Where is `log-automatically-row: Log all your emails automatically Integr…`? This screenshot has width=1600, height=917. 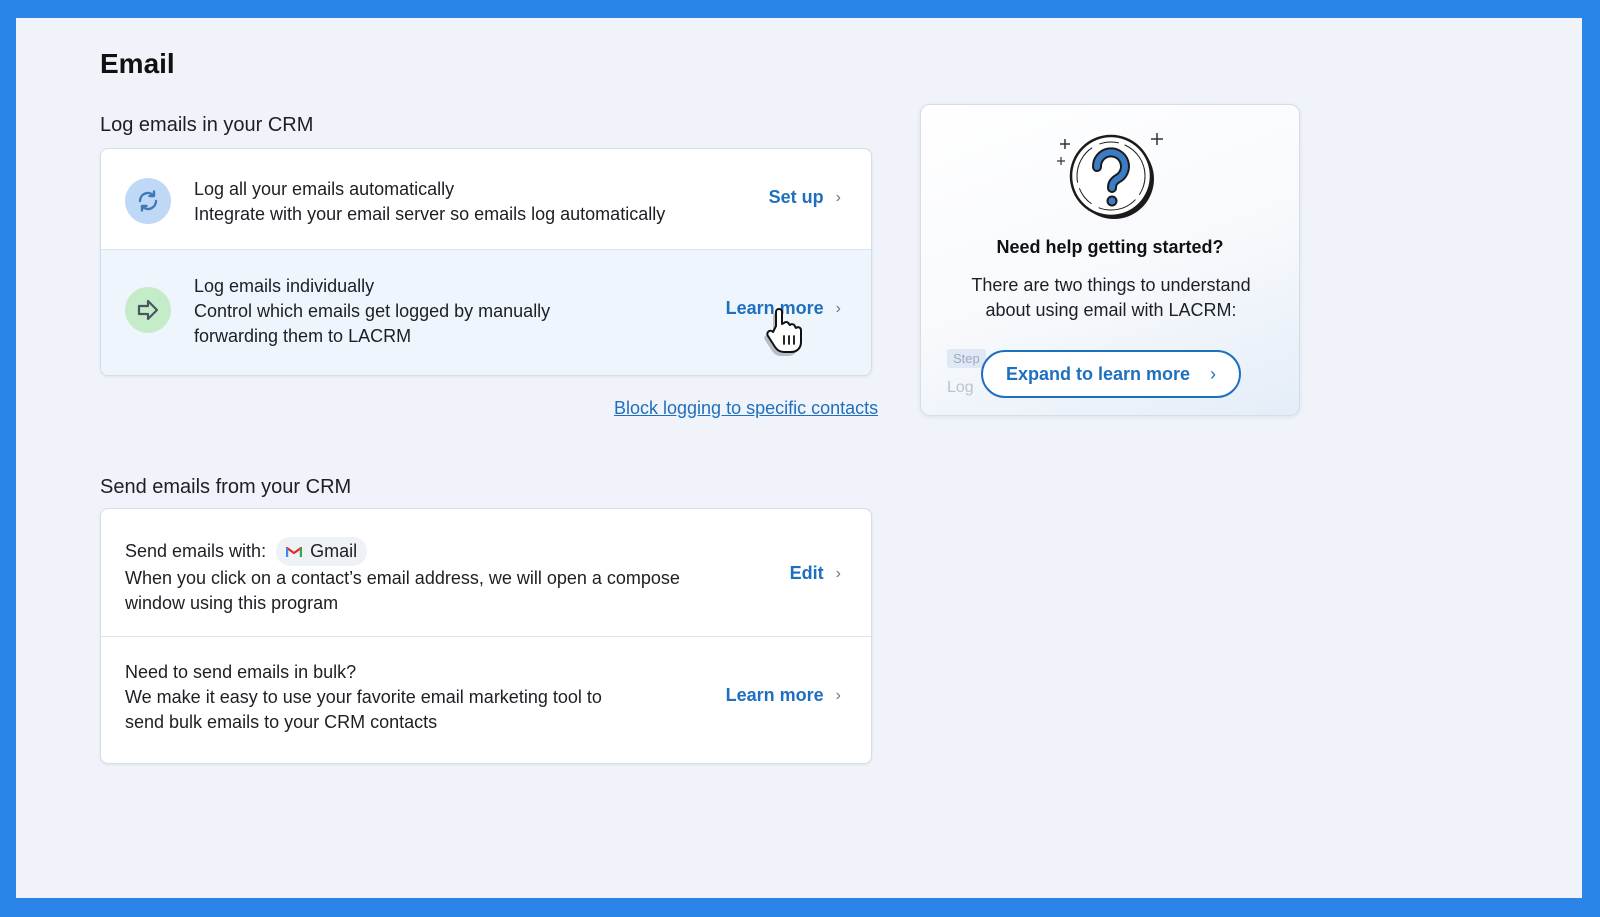 log-automatically-row: Log all your emails automatically Integr… is located at coordinates (486, 199).